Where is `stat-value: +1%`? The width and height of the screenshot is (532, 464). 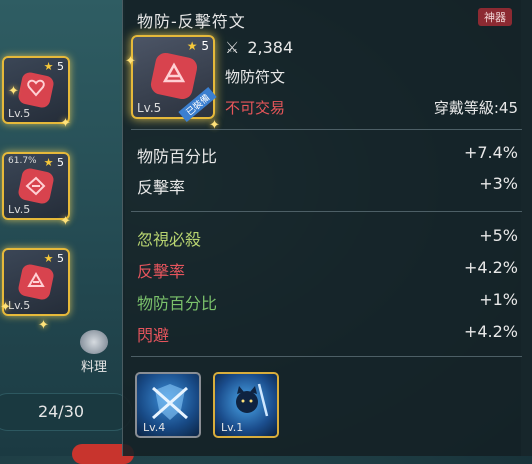
stat-value: +1% is located at coordinates (498, 299).